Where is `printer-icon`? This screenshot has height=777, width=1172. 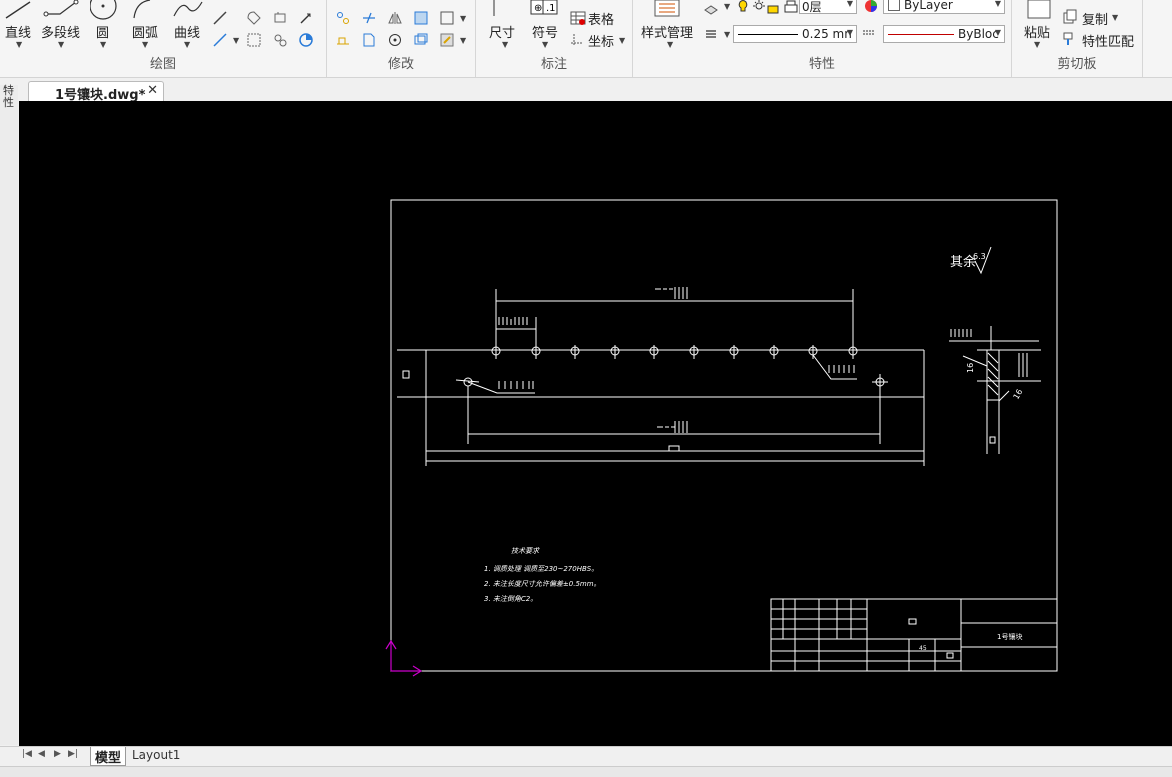 printer-icon is located at coordinates (791, 8).